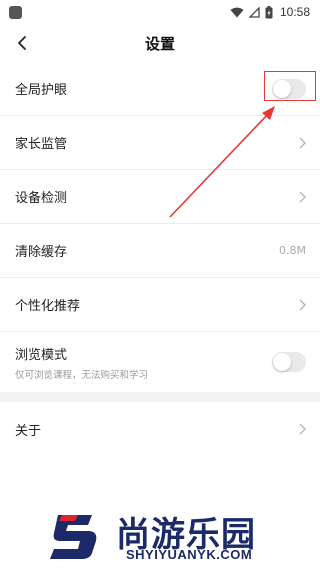 This screenshot has height=569, width=320. I want to click on browse-mode-toggle, so click(289, 362).